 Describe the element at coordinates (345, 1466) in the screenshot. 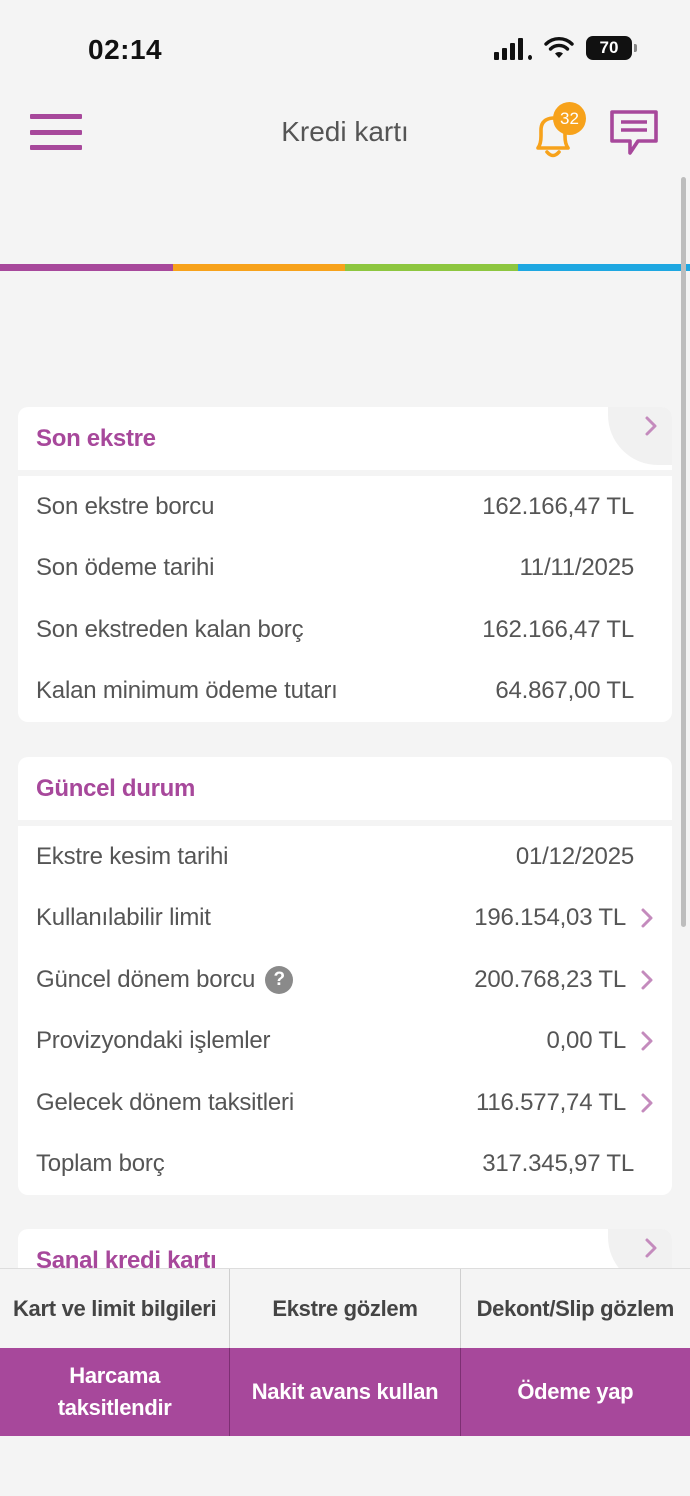

I see `home-indicator-area` at that location.